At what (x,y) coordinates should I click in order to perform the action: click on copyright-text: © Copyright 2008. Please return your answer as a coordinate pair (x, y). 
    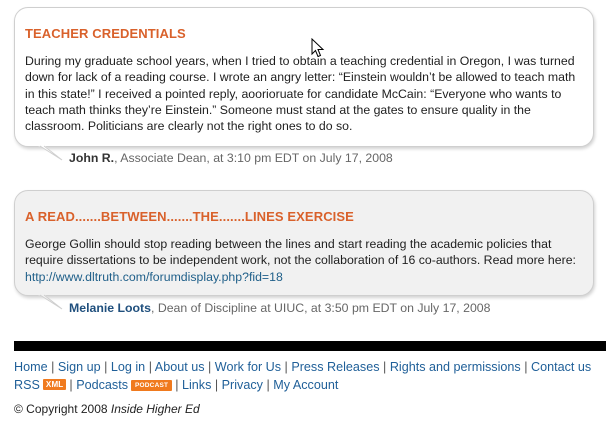
    Looking at the image, I should click on (61, 409).